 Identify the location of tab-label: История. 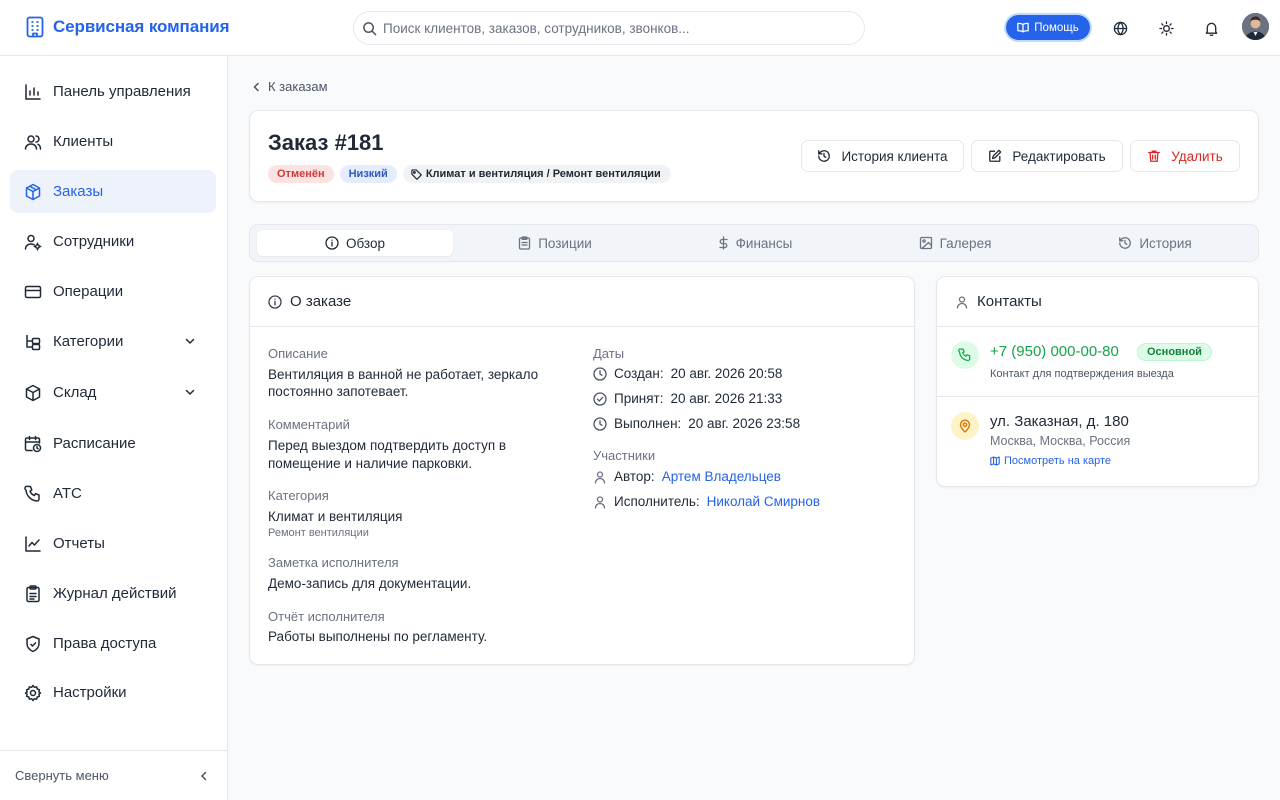
(1165, 243).